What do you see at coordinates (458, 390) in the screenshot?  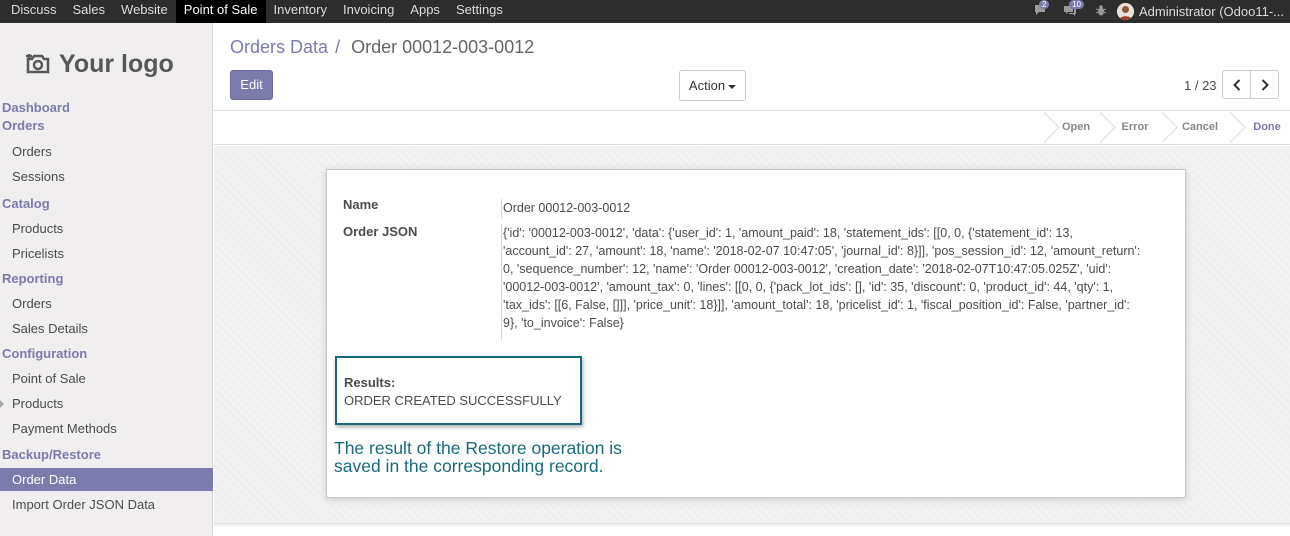 I see `results-box: Results: ORDER CREATED SUCCESSFULLY` at bounding box center [458, 390].